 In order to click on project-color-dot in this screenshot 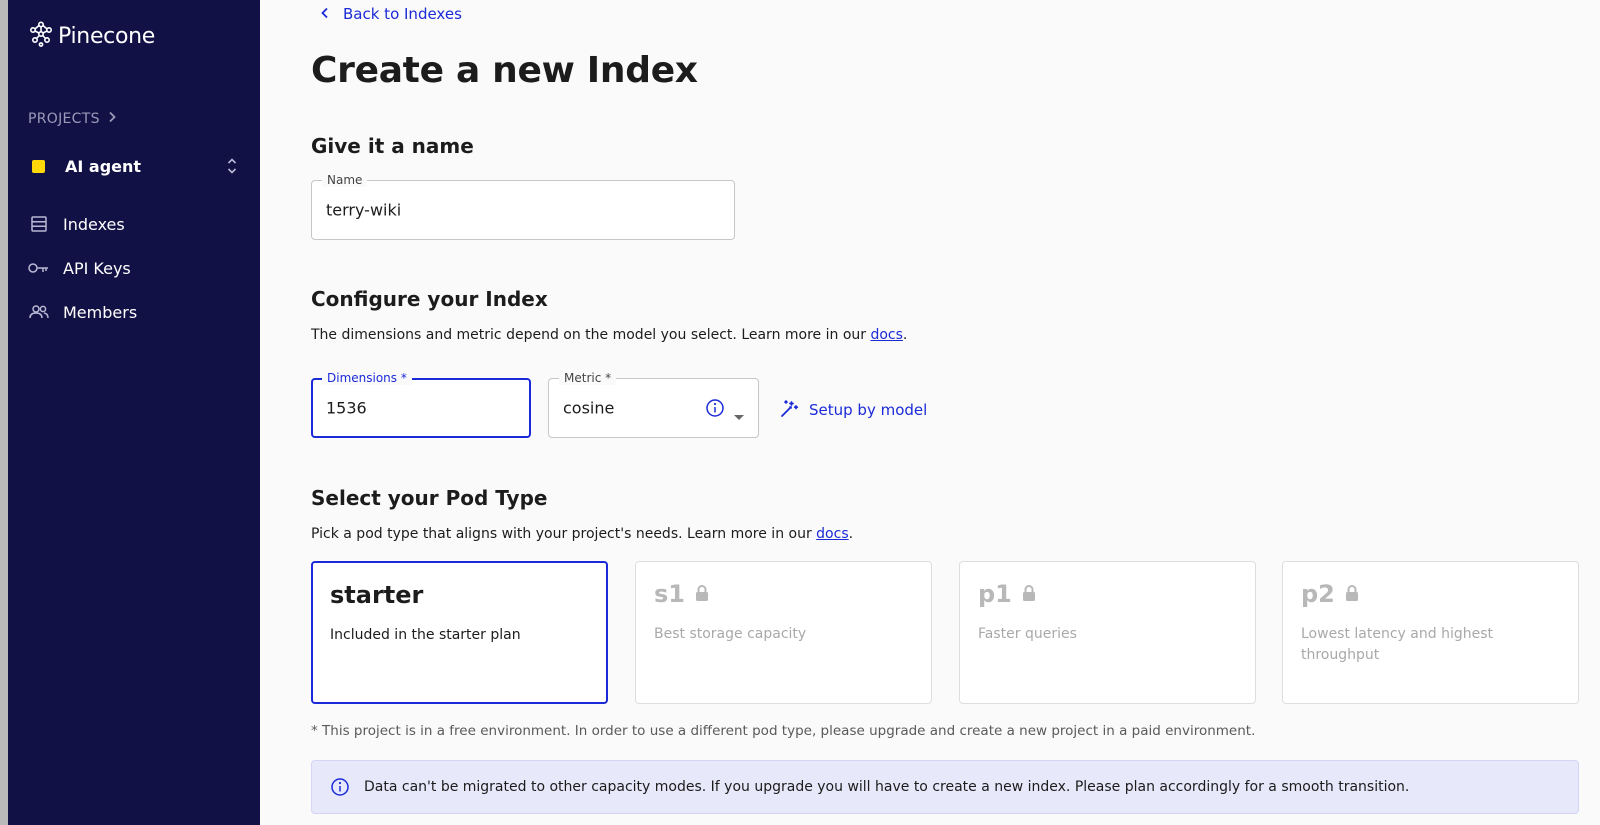, I will do `click(38, 166)`.